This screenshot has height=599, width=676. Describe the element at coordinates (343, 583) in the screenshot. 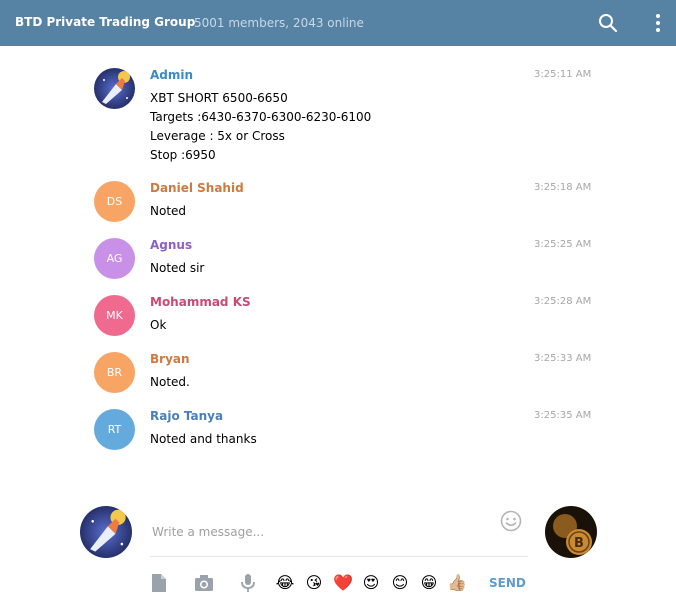

I see `emoji-heart: ❤️` at that location.